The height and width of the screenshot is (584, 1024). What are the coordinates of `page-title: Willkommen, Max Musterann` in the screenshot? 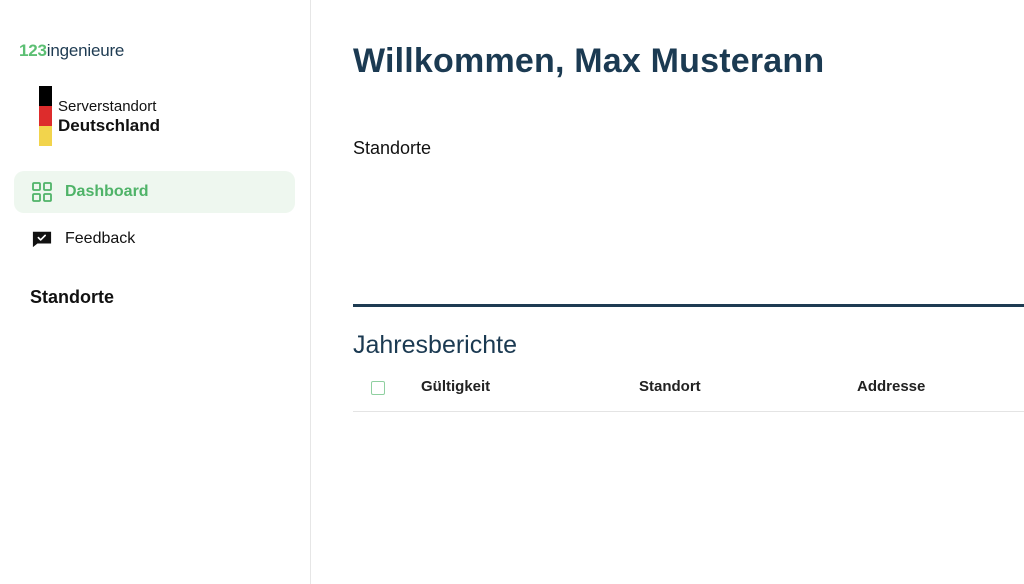 It's located at (589, 61).